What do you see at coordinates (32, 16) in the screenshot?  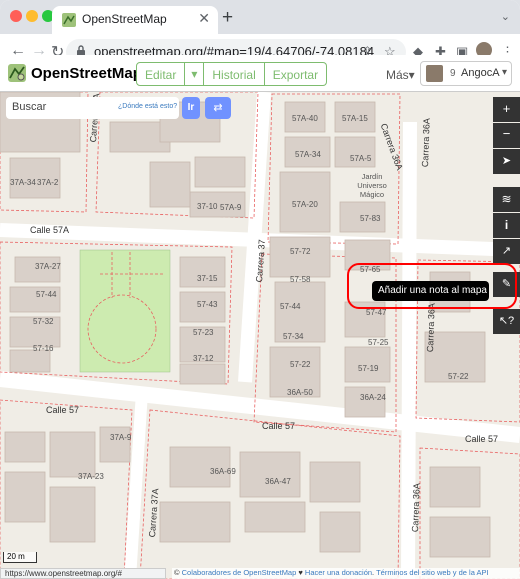 I see `minimize-window-button` at bounding box center [32, 16].